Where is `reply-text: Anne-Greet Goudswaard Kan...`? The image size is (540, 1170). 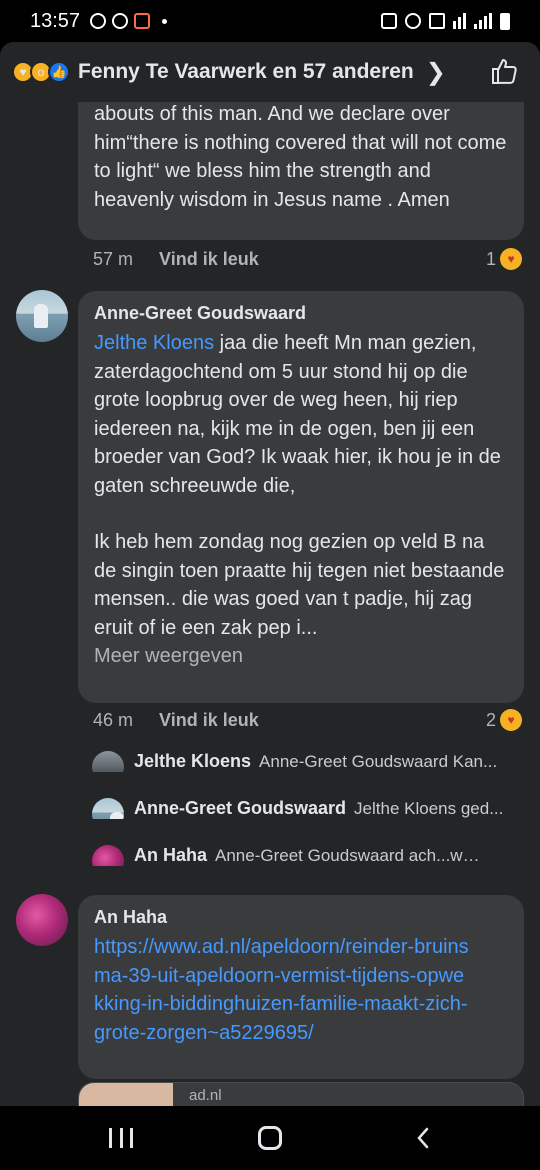 reply-text: Anne-Greet Goudswaard Kan... is located at coordinates (378, 761).